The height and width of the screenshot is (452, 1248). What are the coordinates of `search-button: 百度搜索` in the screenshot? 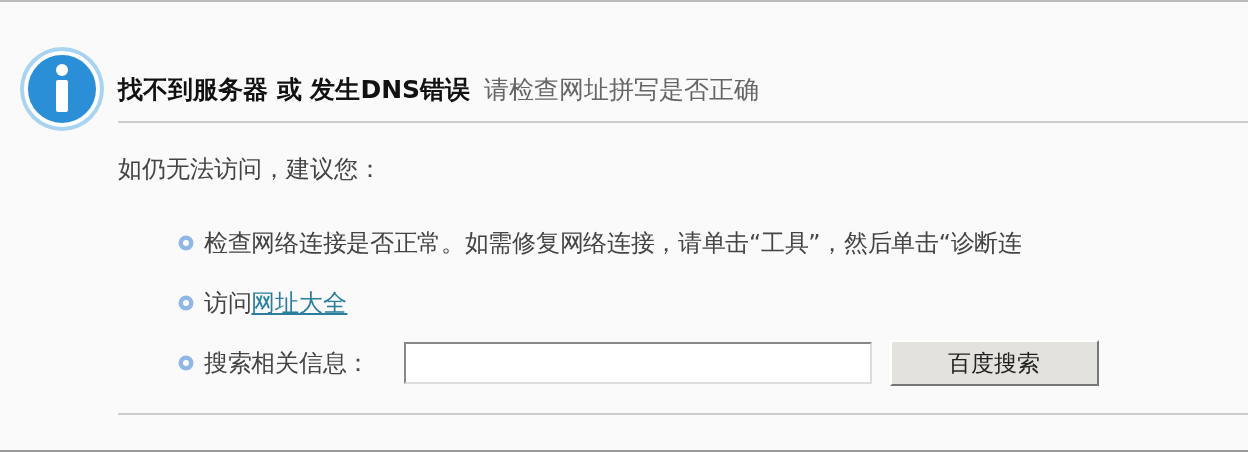 It's located at (994, 363).